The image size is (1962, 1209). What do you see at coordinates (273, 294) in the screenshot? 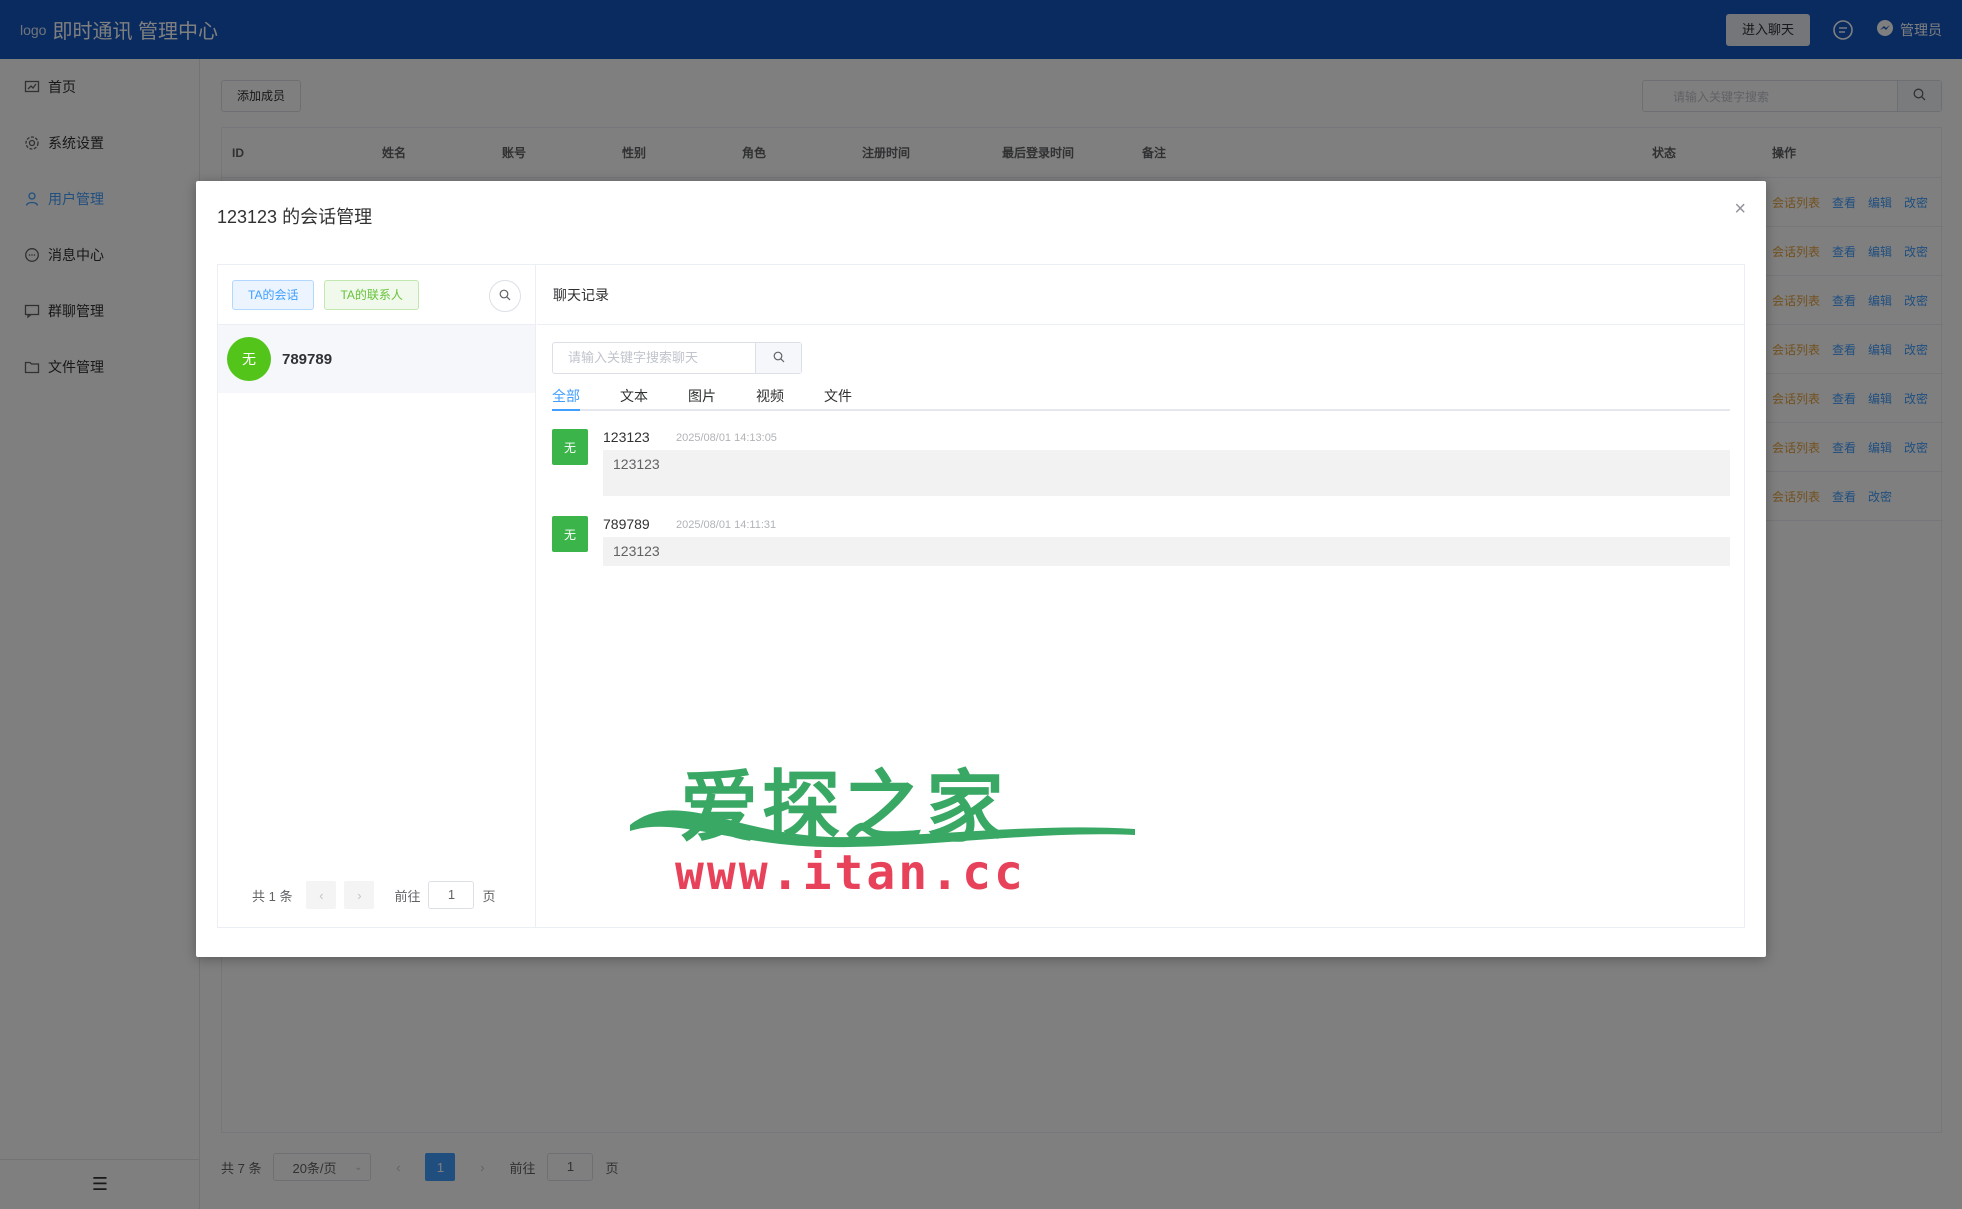
I see `tab-sessions: TA的会话` at bounding box center [273, 294].